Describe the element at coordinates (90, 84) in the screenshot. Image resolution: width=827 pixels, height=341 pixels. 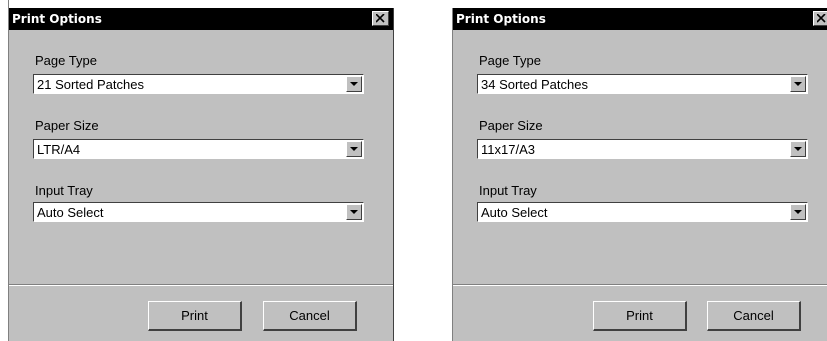
I see `page-type-value: 21 Sorted Patches` at that location.